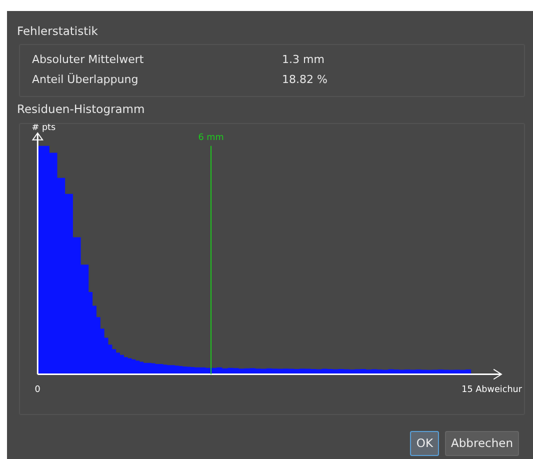 Image resolution: width=533 pixels, height=459 pixels. I want to click on stat-value: 1.3 mm, so click(303, 60).